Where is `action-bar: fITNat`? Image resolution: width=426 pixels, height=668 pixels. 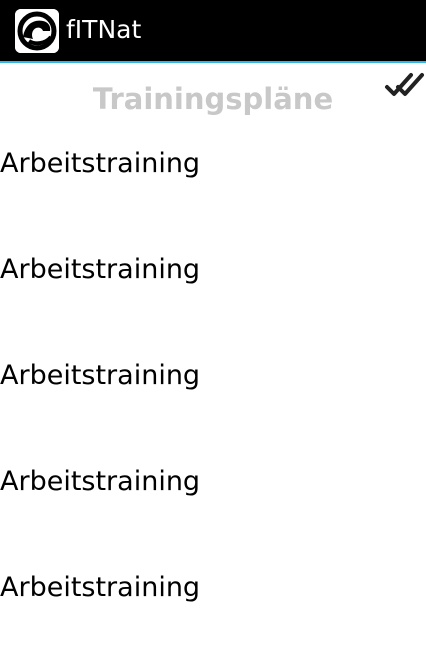 action-bar: fITNat is located at coordinates (213, 30).